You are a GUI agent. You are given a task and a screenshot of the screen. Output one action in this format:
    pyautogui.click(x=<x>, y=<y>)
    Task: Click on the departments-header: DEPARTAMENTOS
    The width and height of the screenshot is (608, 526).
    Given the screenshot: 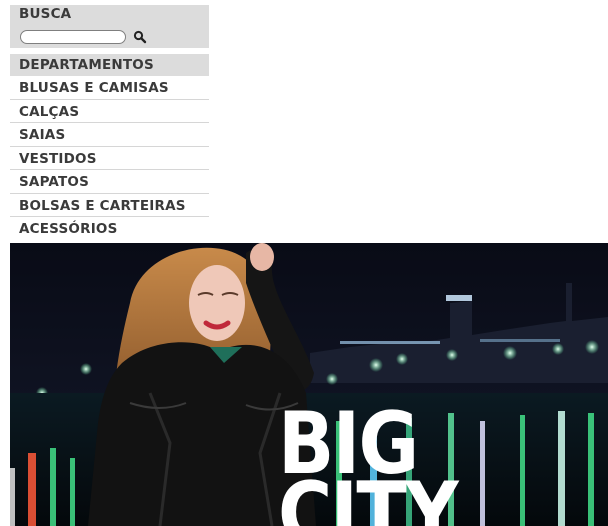 What is the action you would take?
    pyautogui.click(x=109, y=65)
    